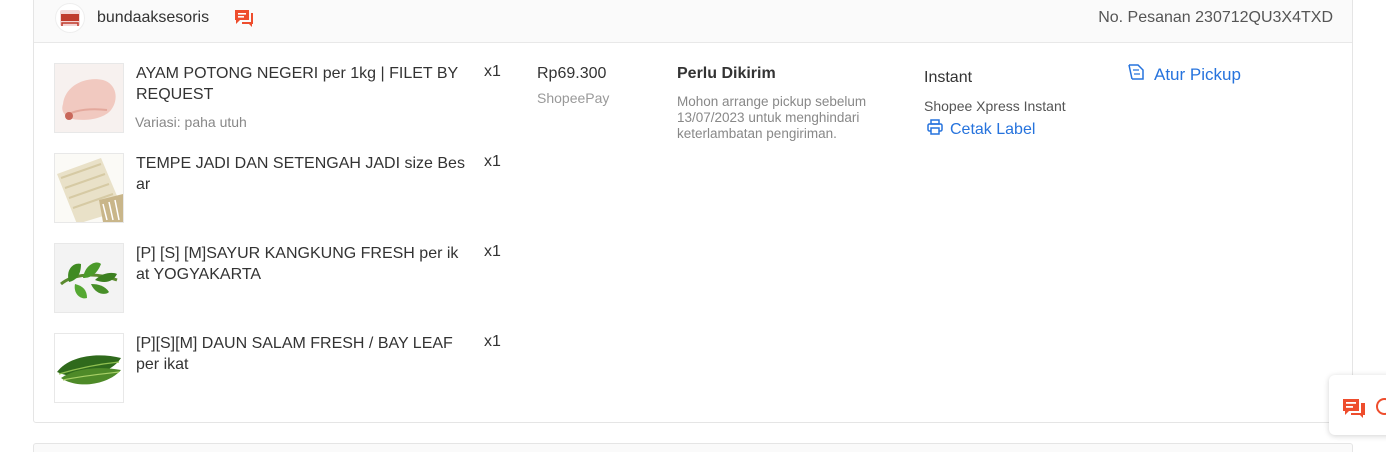 The height and width of the screenshot is (452, 1386). Describe the element at coordinates (1354, 410) in the screenshot. I see `floating-chat-icon` at that location.